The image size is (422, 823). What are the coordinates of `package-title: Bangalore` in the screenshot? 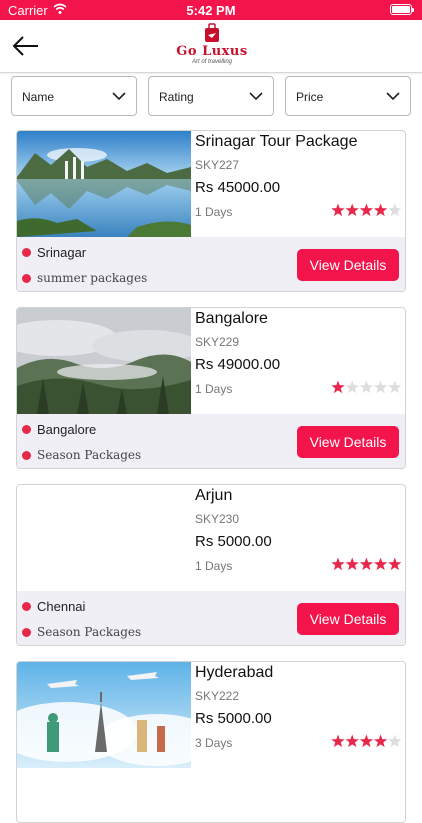 It's located at (231, 318).